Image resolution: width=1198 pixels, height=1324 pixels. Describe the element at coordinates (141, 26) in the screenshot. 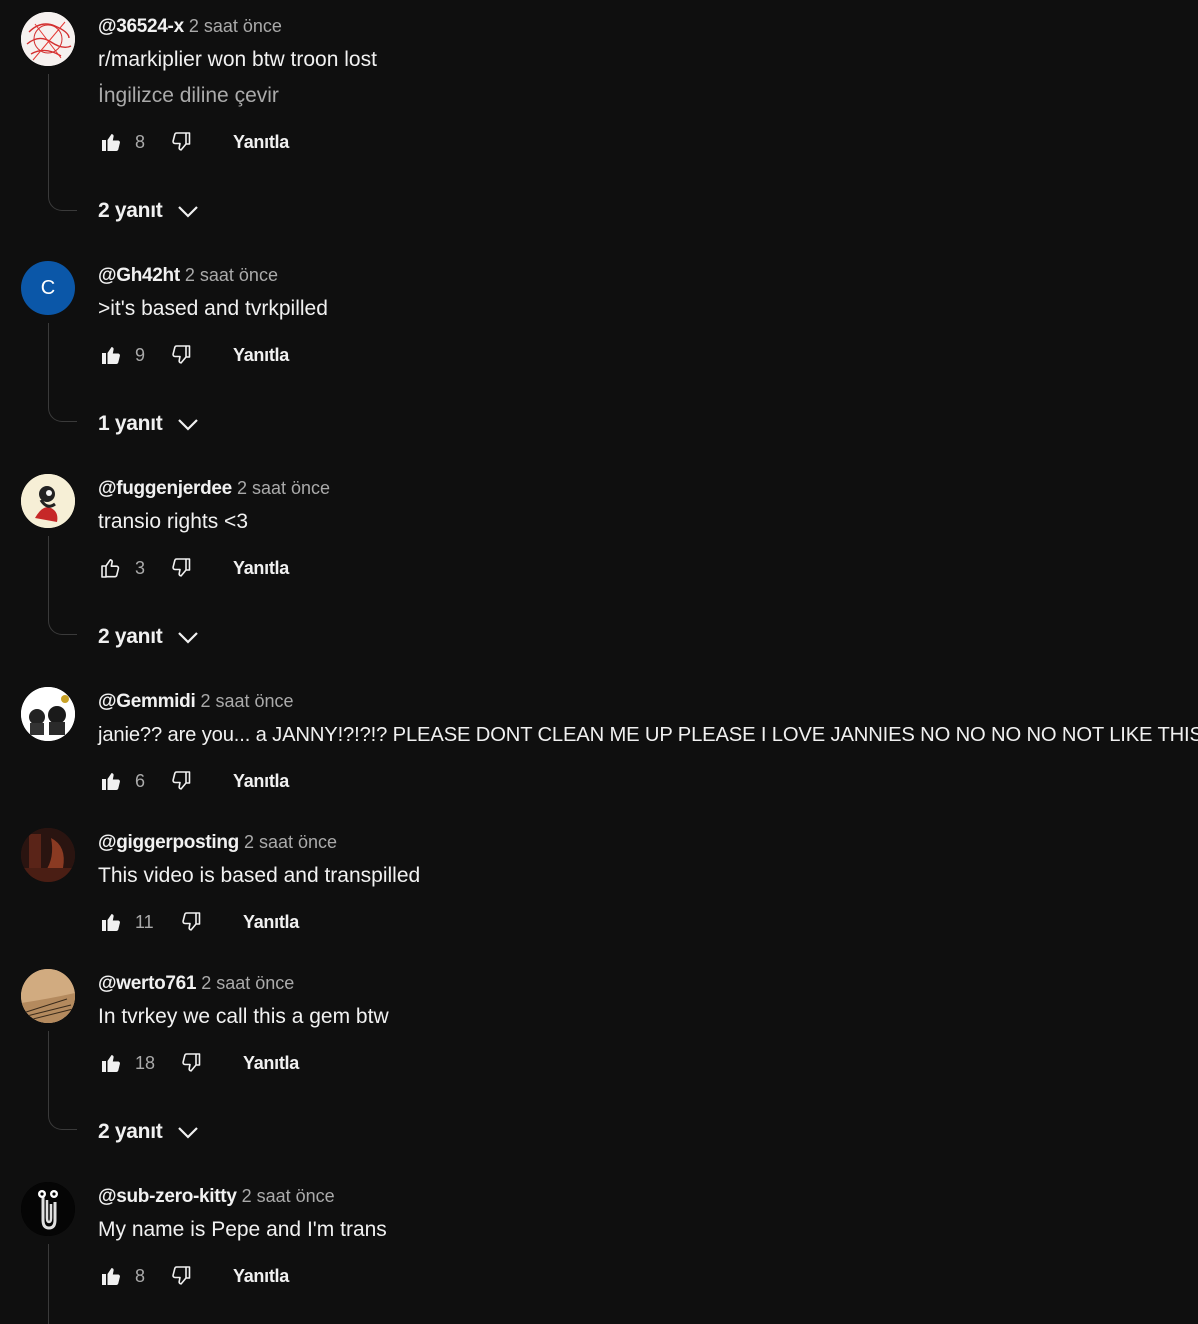

I see `comment-author: @36524-x` at that location.